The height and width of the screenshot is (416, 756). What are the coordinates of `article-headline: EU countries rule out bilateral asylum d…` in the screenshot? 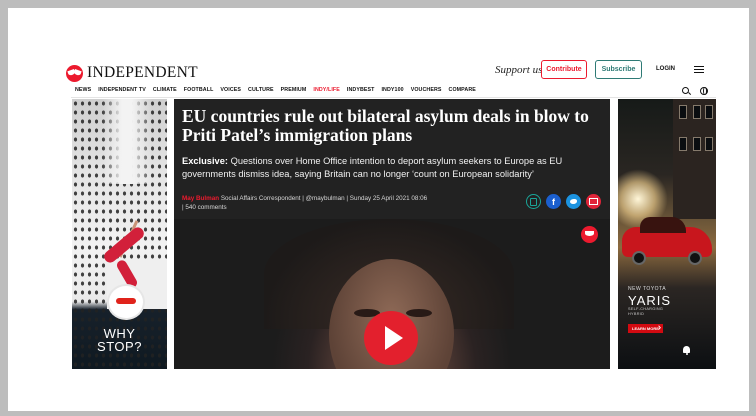 It's located at (392, 126).